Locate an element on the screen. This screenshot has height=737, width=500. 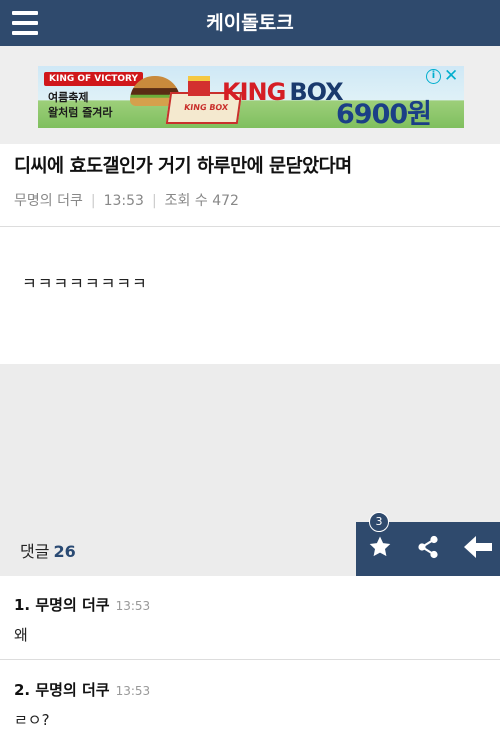
ad-brand: KING BOX is located at coordinates (283, 92).